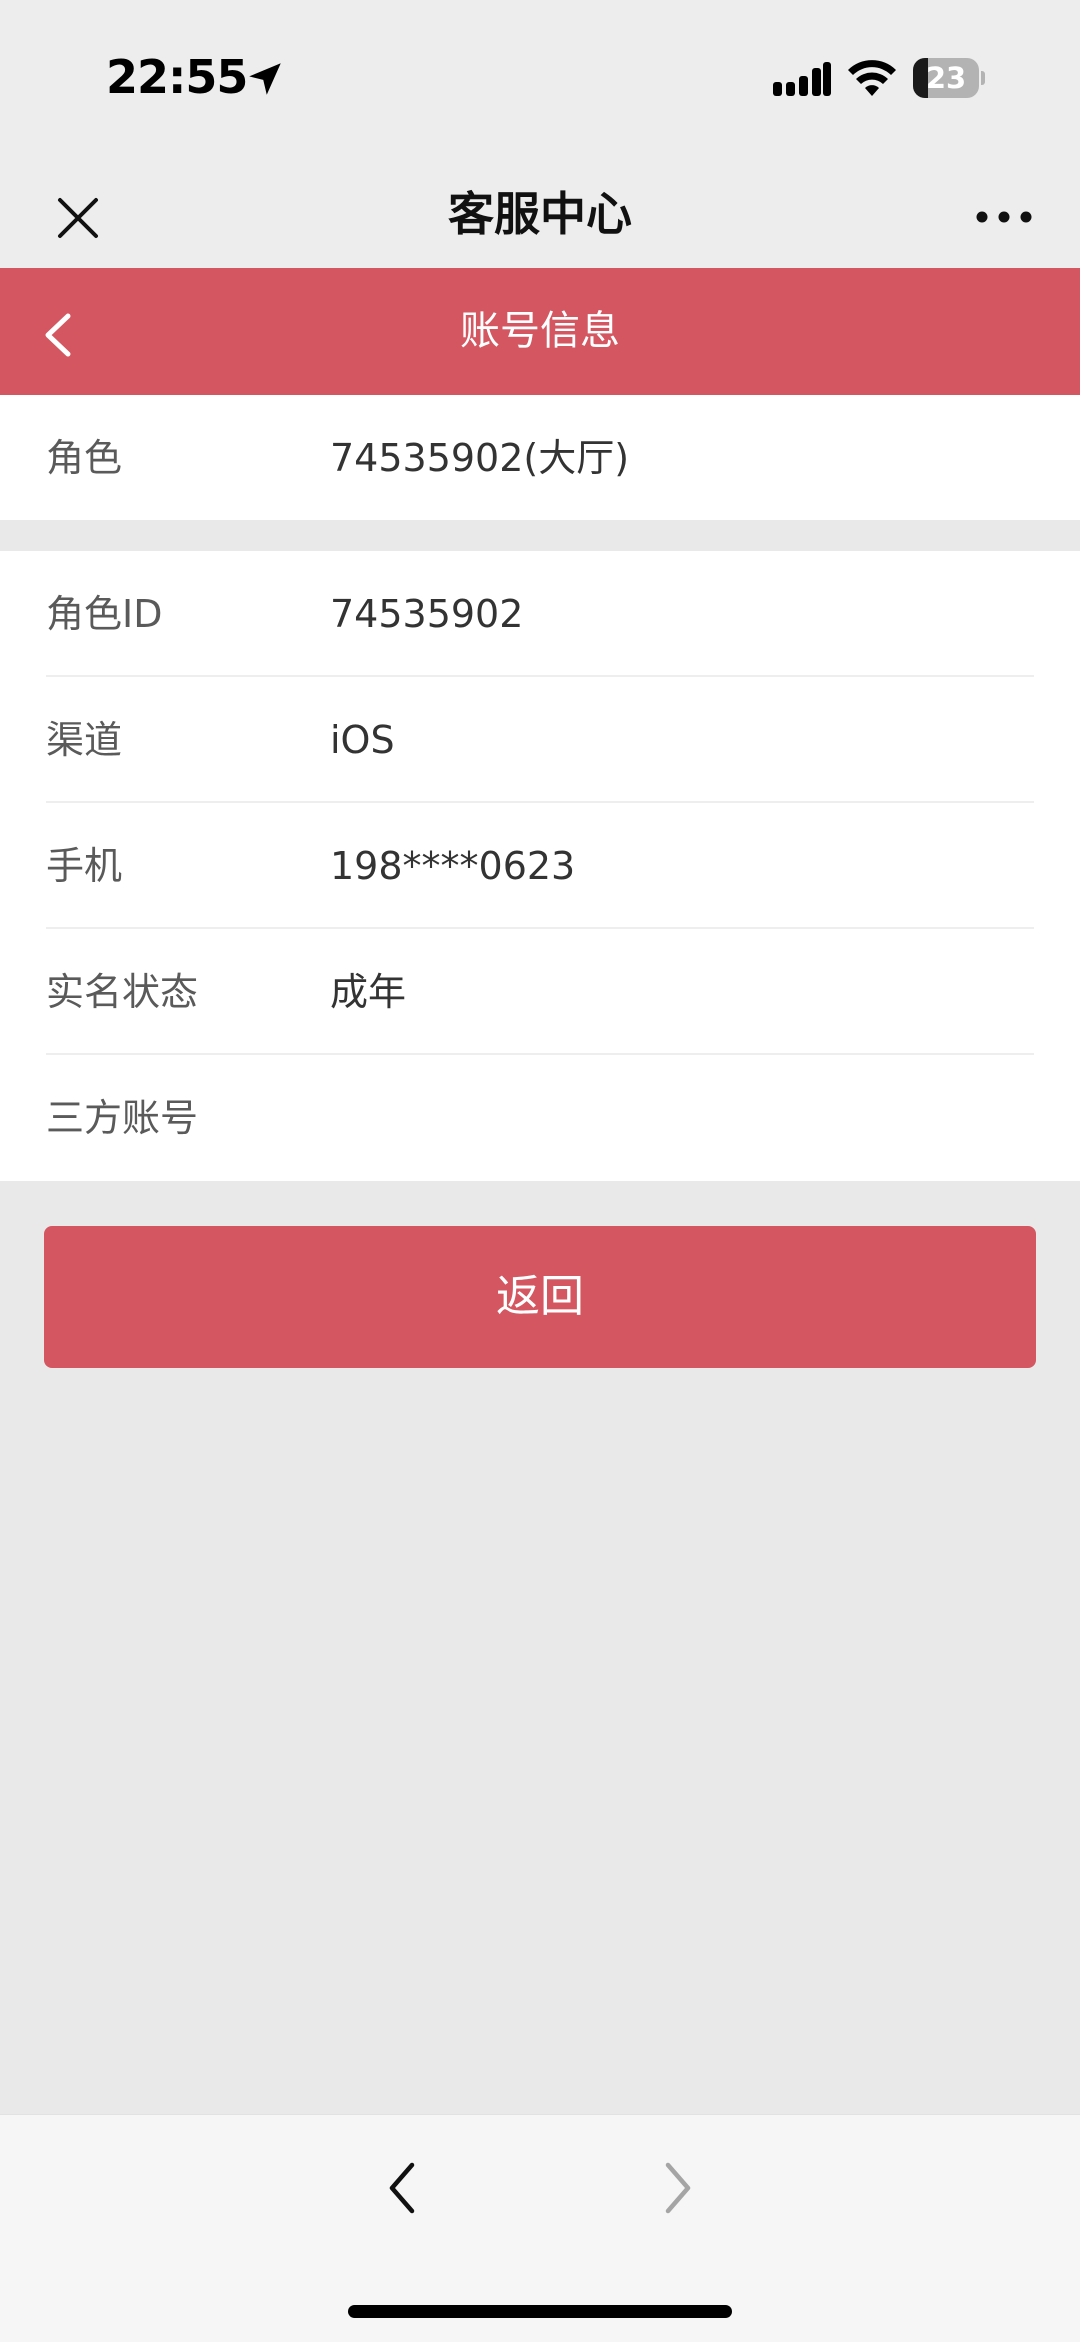 The width and height of the screenshot is (1080, 2342). Describe the element at coordinates (946, 78) in the screenshot. I see `battery-percent: 23` at that location.